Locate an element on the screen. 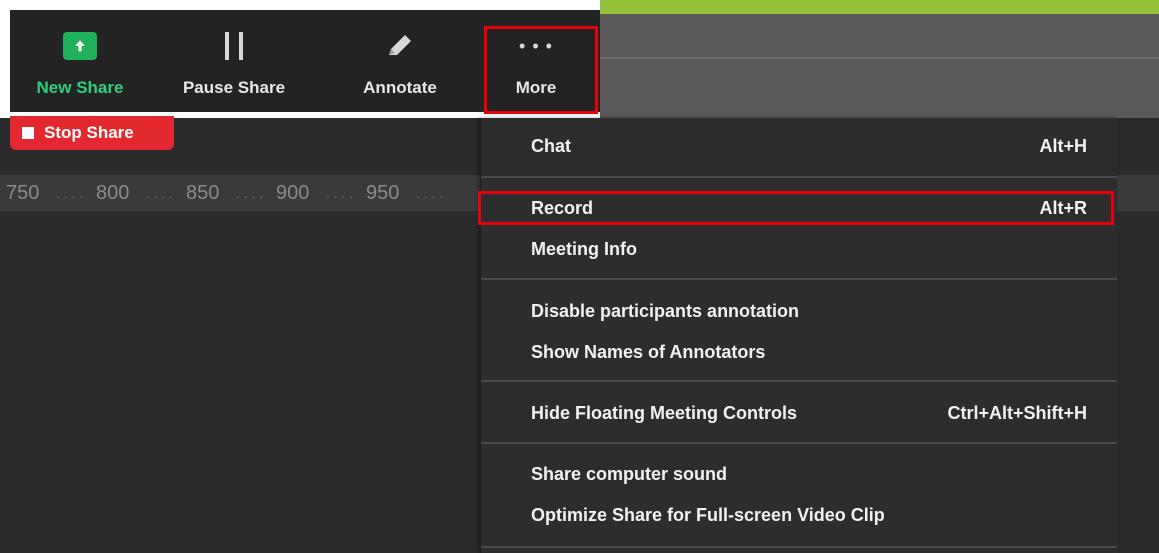 This screenshot has width=1159, height=553. menu-item-show-names: Show Names of Annotators is located at coordinates (799, 352).